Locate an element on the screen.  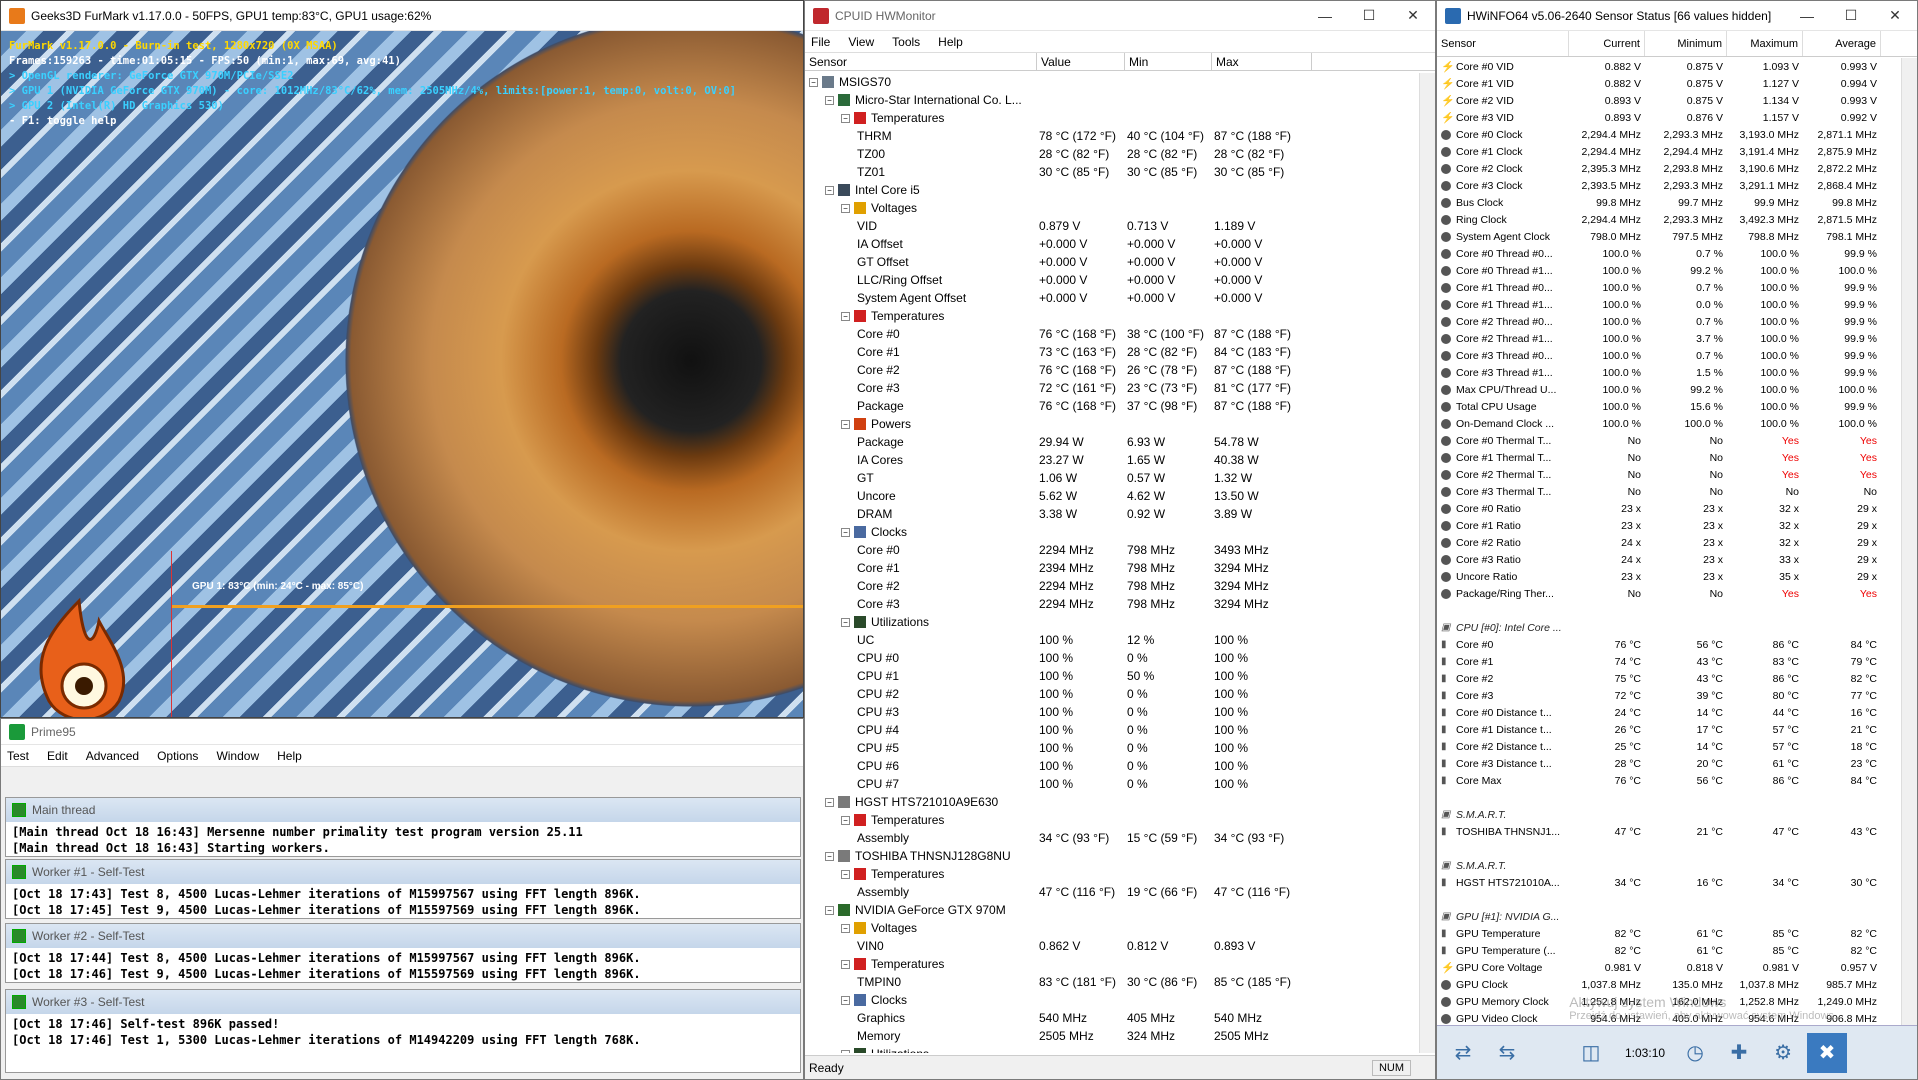
menu-item-help: Help is located at coordinates (950, 42).